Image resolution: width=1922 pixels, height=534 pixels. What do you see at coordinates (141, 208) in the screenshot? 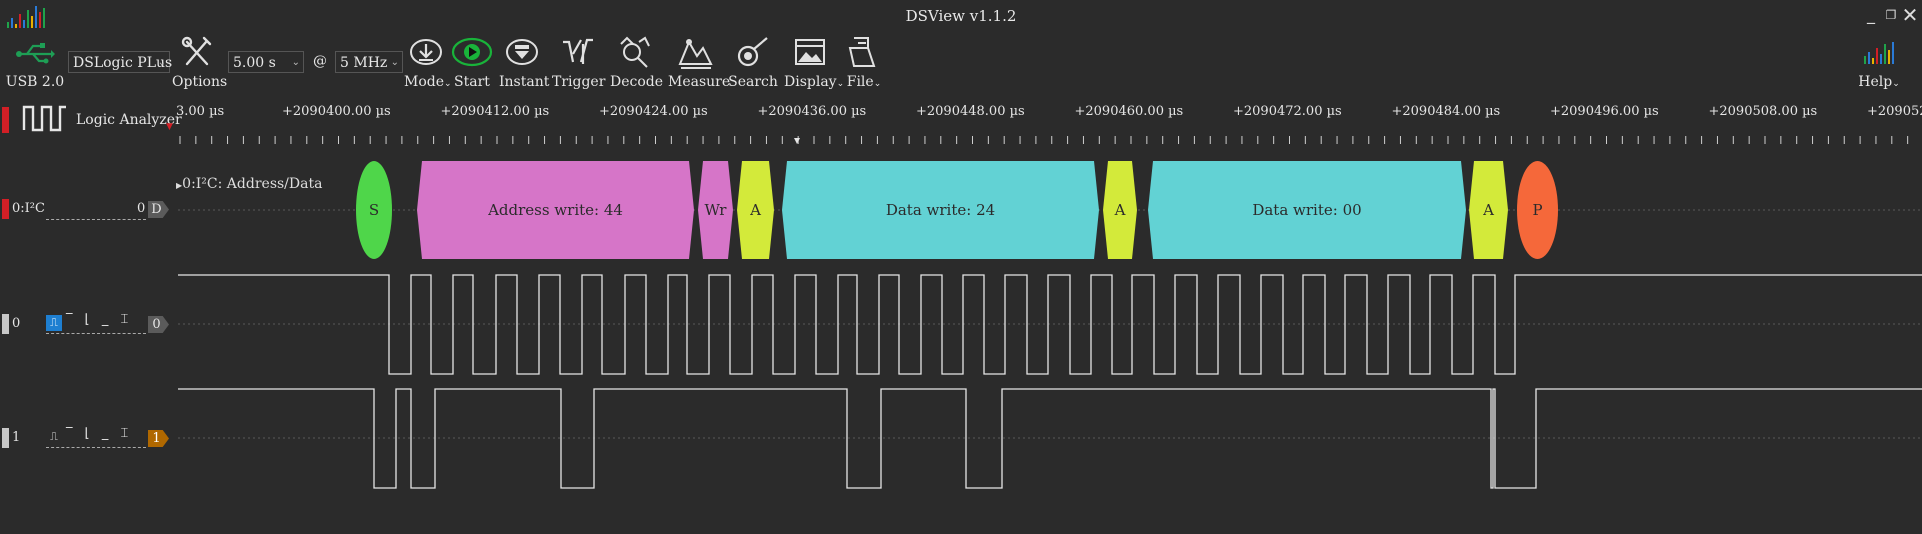
I see `decoder-channel-value: 0` at bounding box center [141, 208].